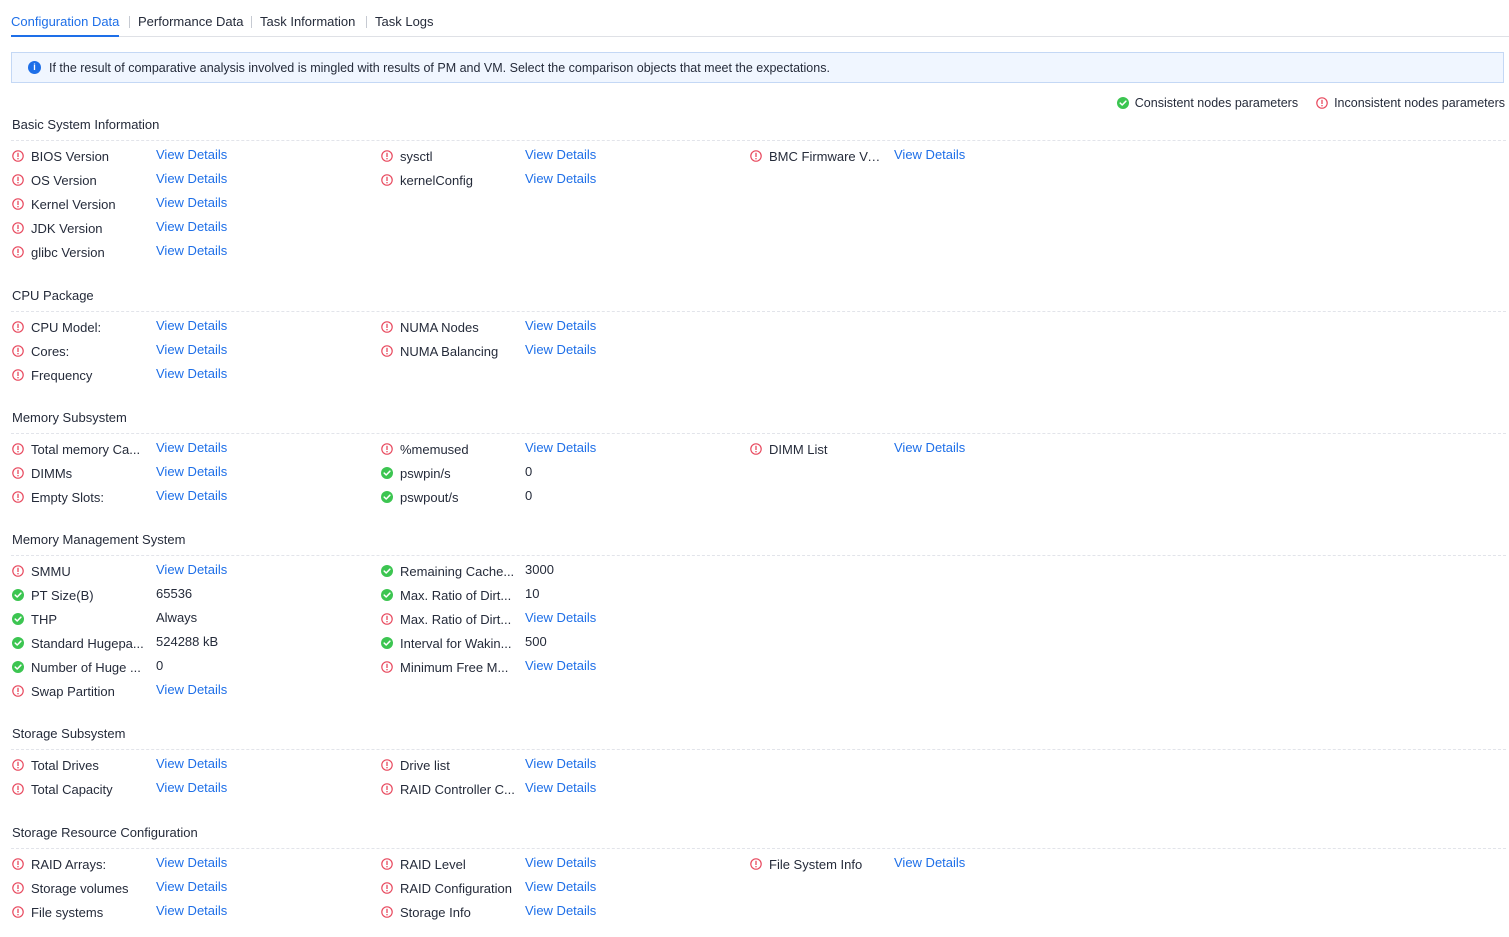 The height and width of the screenshot is (937, 1509). I want to click on param-name: NUMA Balancing, so click(449, 351).